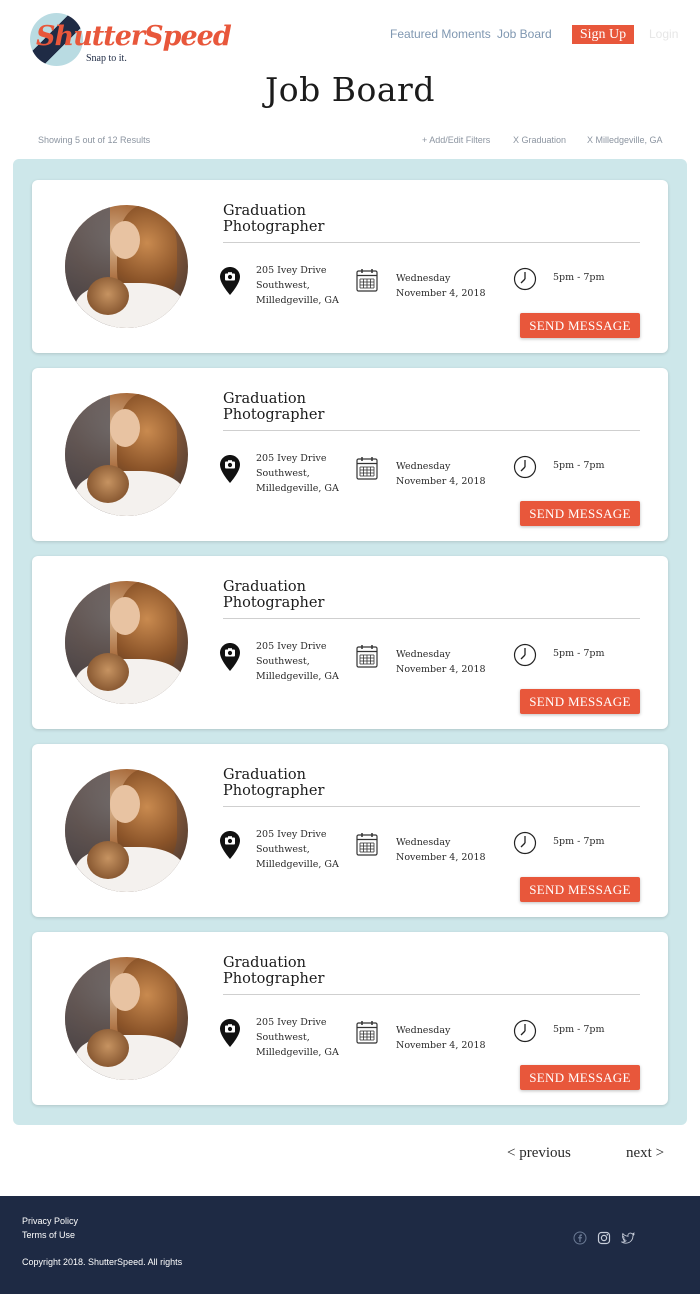  I want to click on brand-name: ShutterSpeed, so click(134, 36).